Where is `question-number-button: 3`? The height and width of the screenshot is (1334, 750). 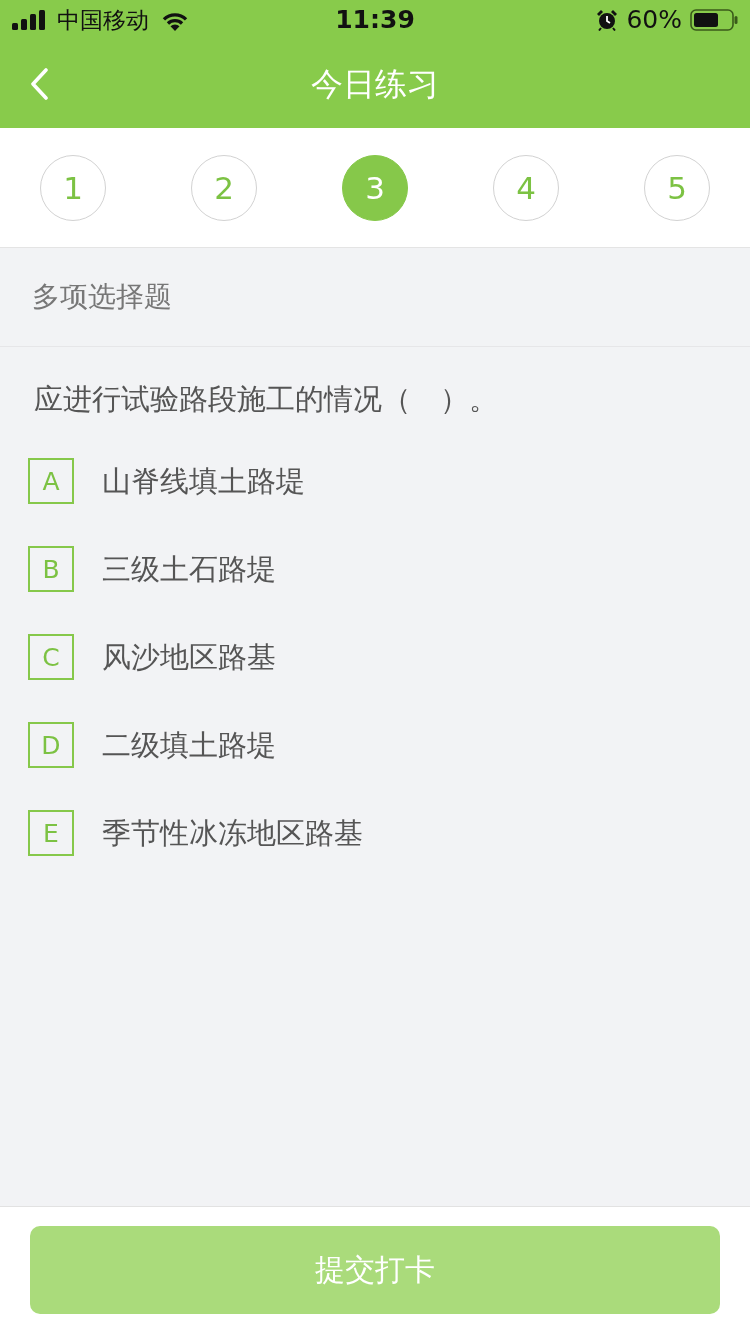 question-number-button: 3 is located at coordinates (375, 187).